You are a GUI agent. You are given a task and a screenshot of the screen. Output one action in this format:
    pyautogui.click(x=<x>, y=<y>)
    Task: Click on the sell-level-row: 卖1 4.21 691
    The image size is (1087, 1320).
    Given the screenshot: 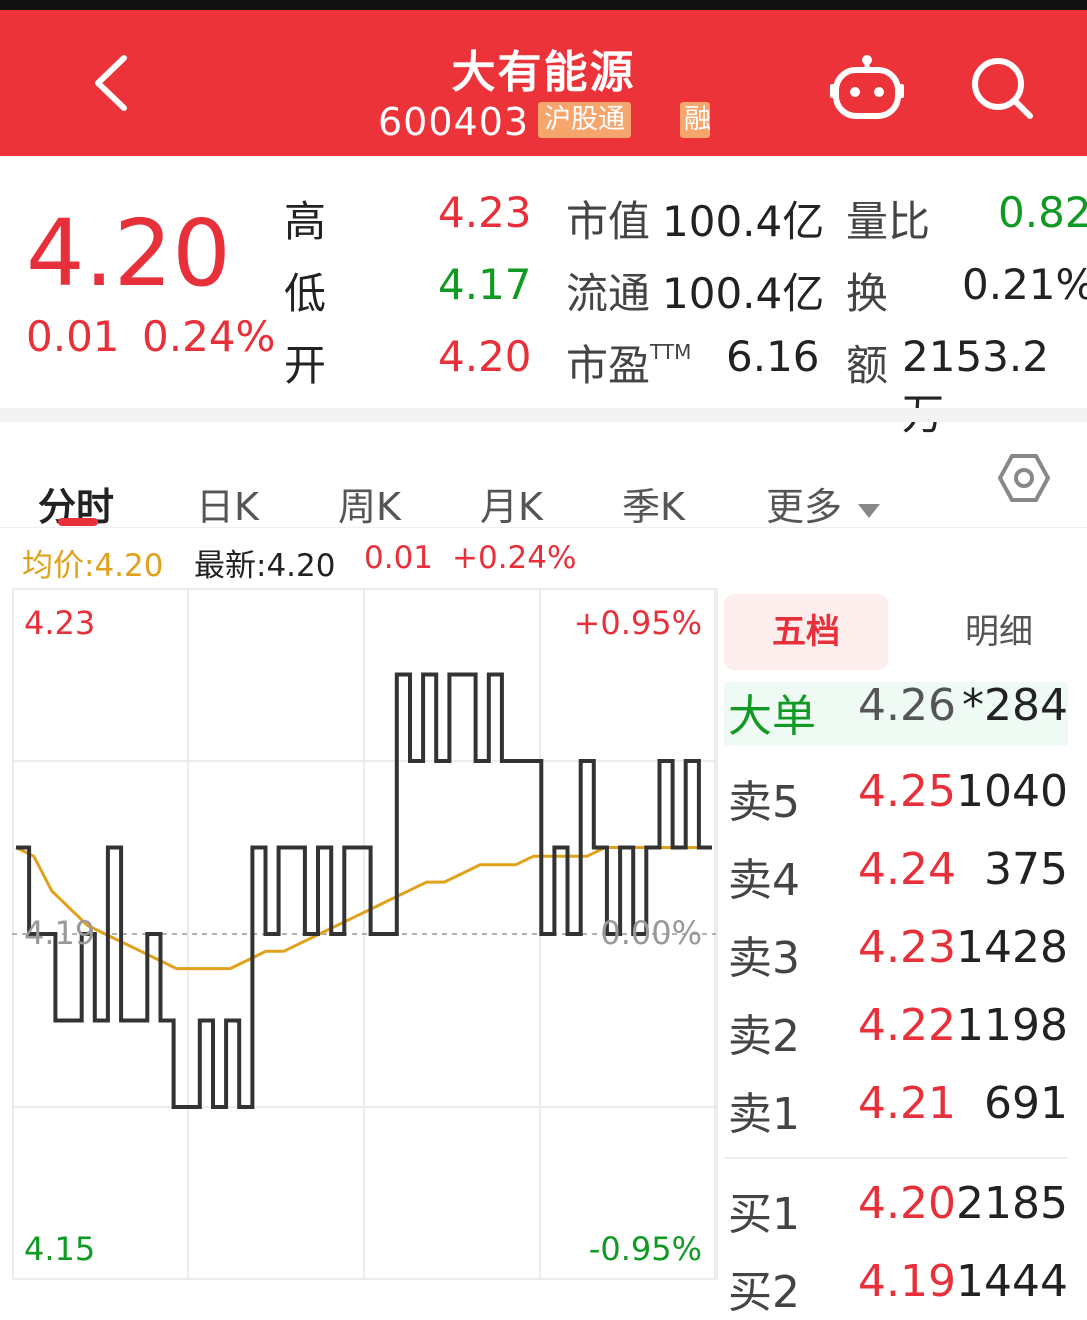 What is the action you would take?
    pyautogui.click(x=898, y=1110)
    